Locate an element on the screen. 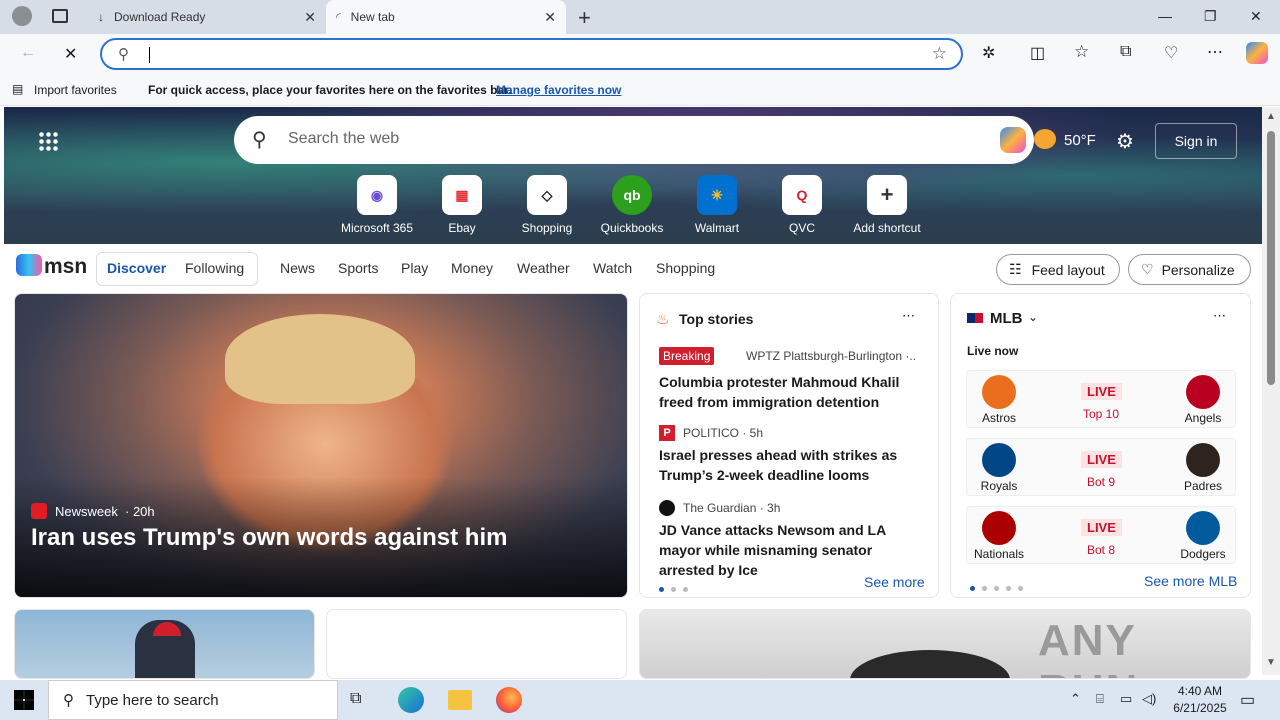 The width and height of the screenshot is (1280, 720). shortcut-label: Shopping is located at coordinates (547, 228).